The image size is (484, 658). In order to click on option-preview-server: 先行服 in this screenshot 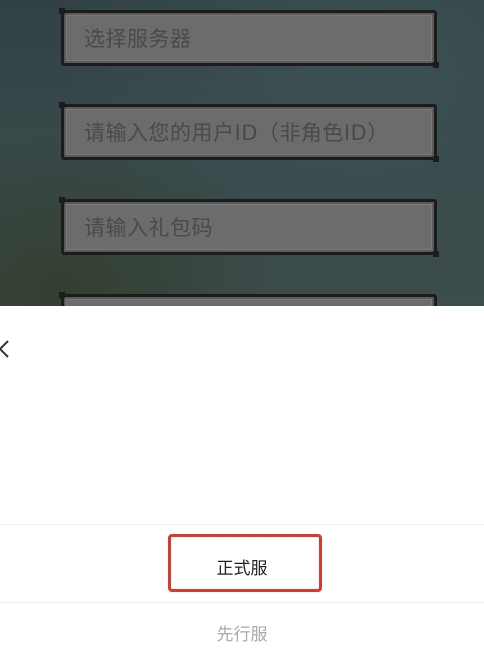, I will do `click(242, 632)`.